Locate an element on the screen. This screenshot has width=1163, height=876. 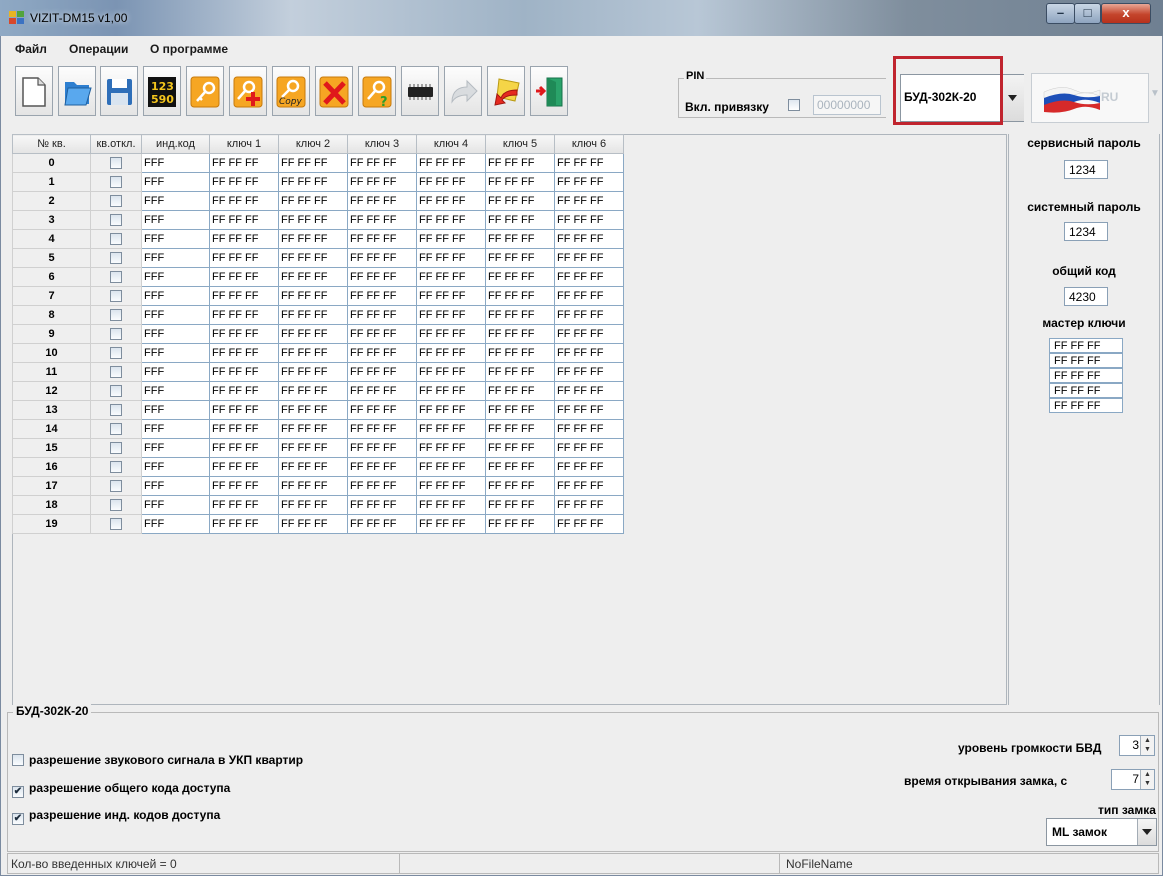
master-key-1: FF FF FF is located at coordinates (1086, 345).